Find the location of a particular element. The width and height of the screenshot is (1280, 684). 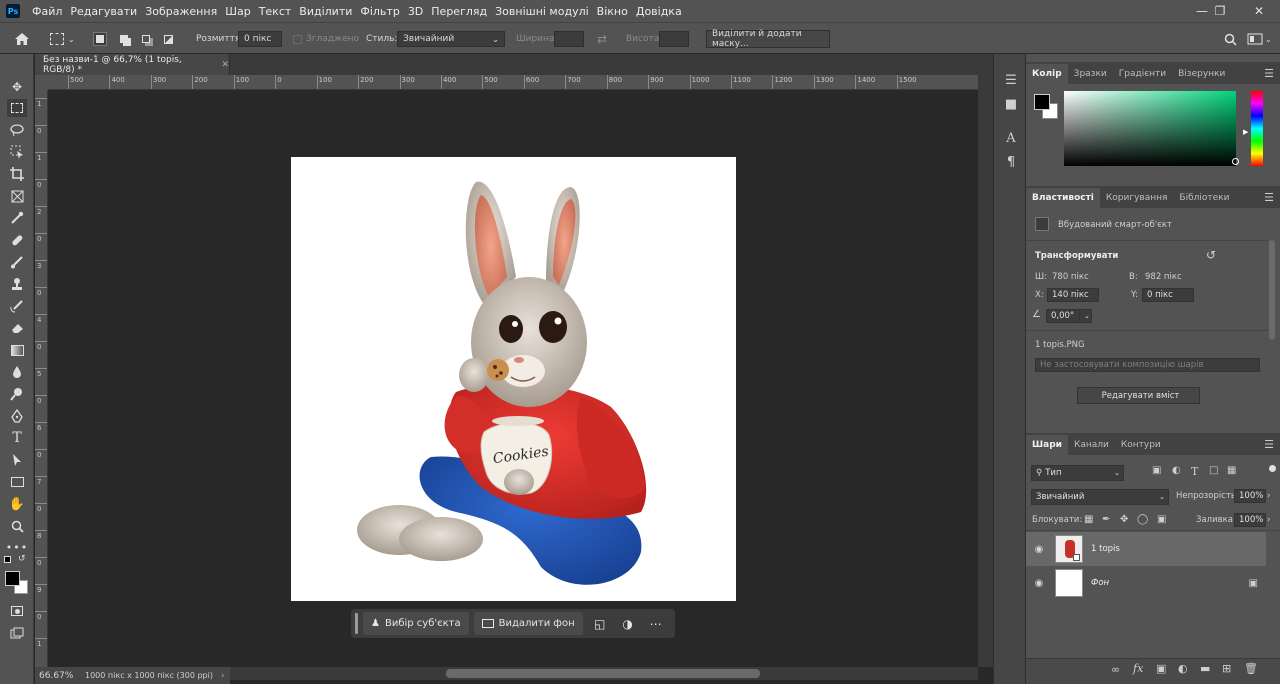

tab-gradients: Градієнти is located at coordinates (1142, 74).